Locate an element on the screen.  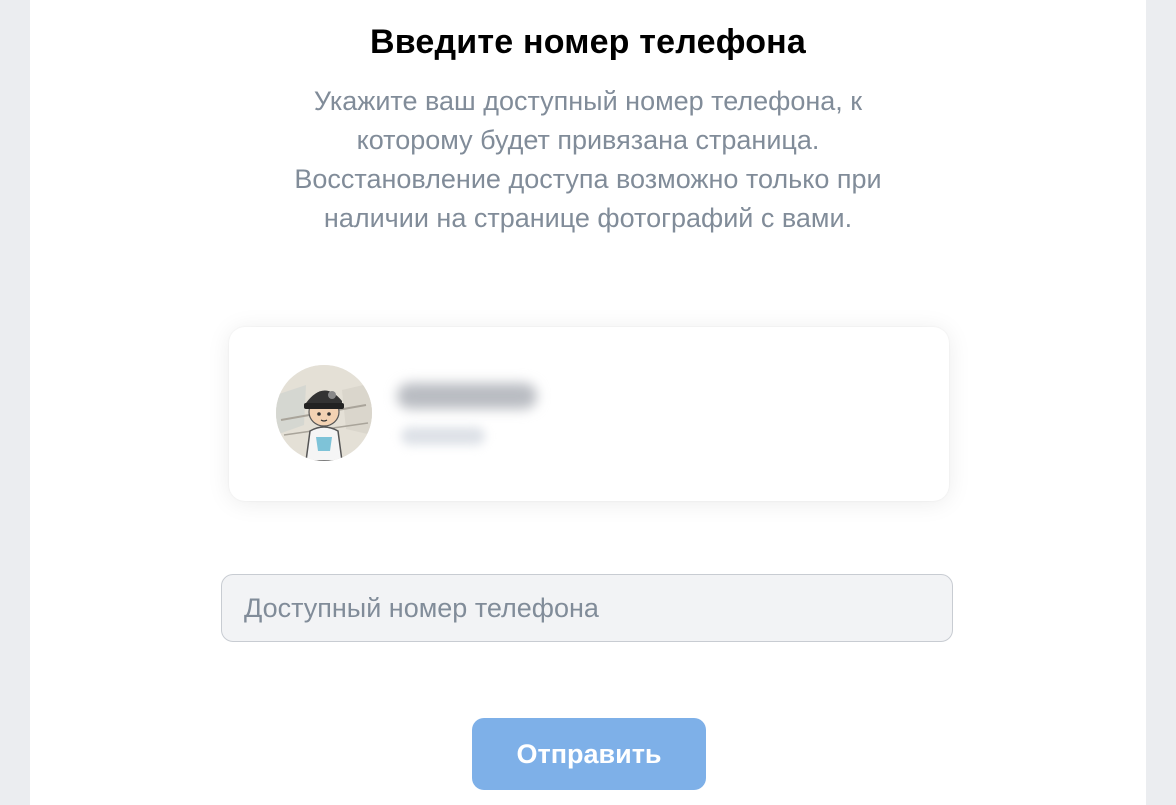
profile-name-blurred is located at coordinates (467, 396).